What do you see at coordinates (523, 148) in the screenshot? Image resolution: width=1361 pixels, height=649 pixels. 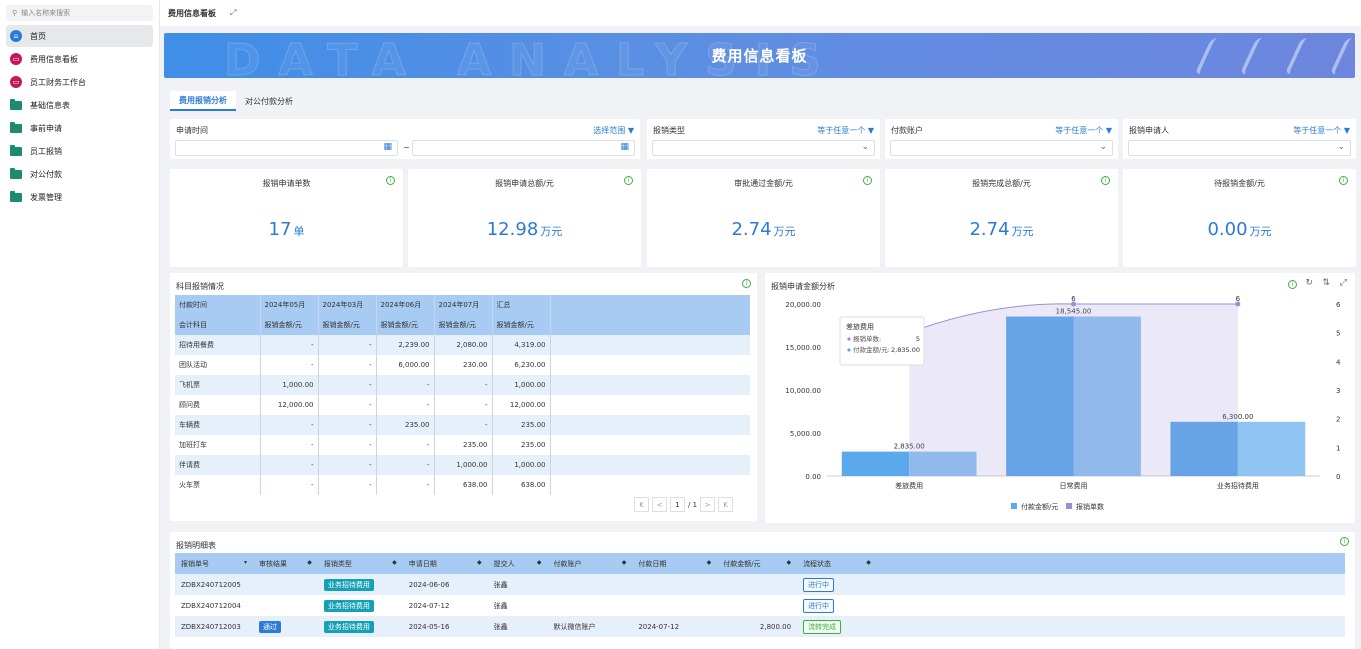 I see `date-end-input: ▦` at bounding box center [523, 148].